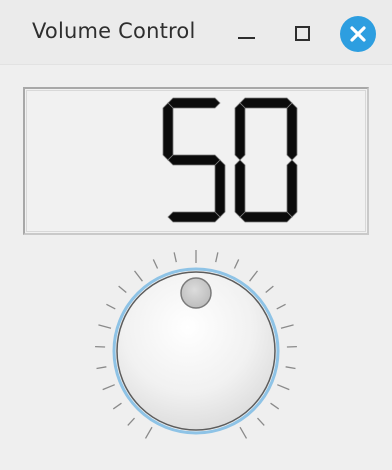 The width and height of the screenshot is (392, 470). Describe the element at coordinates (230, 160) in the screenshot. I see `lcd-digits` at that location.